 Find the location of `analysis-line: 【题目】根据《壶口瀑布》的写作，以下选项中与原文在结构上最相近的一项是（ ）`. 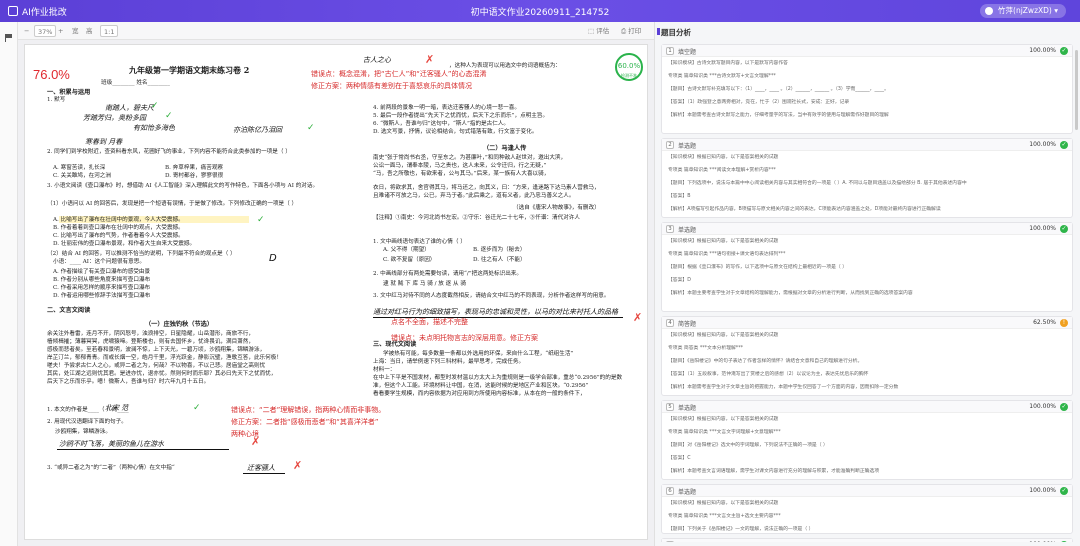

analysis-line: 【题目】根据《壶口瀑布》的写作，以下选项中与原文在结构上最相近的一项是（ ） is located at coordinates (758, 267).